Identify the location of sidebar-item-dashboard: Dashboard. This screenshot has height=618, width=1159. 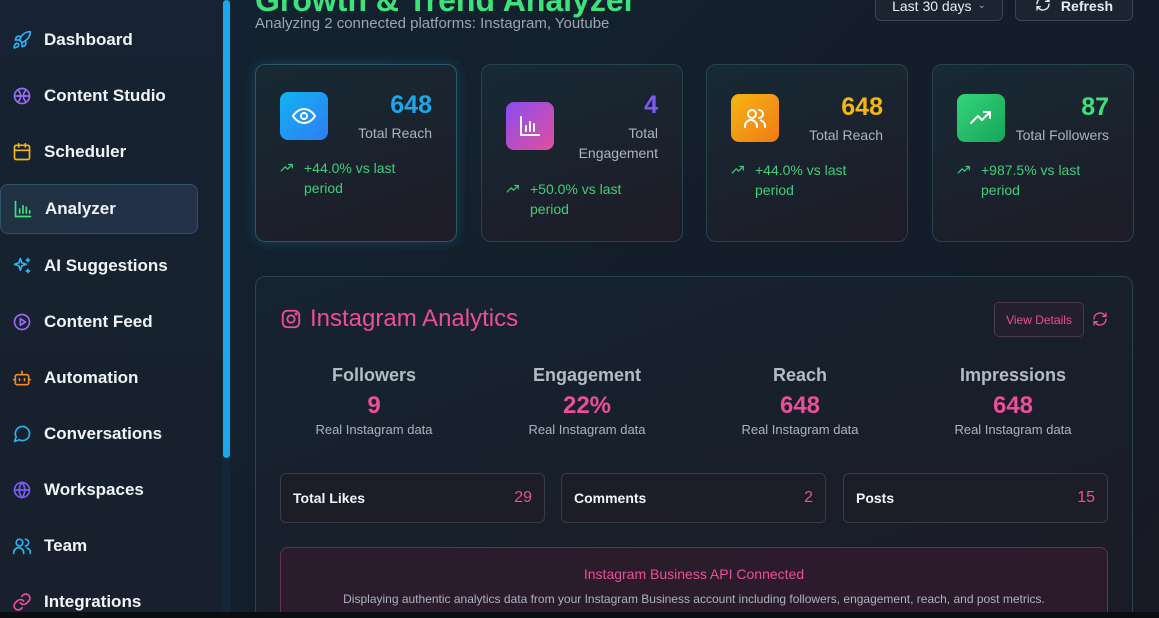
(99, 40).